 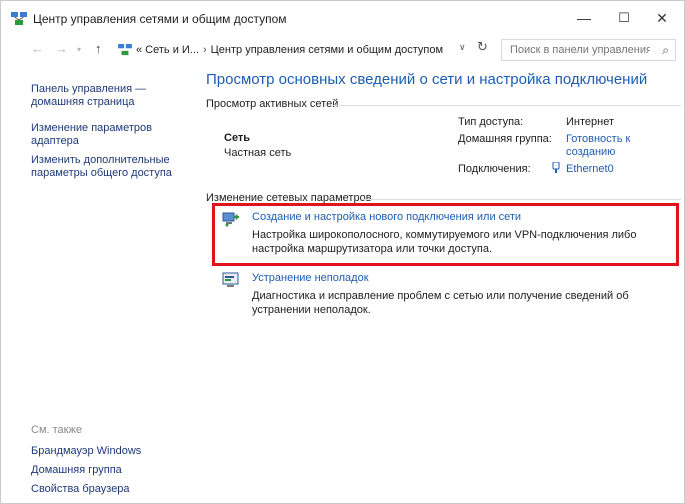 What do you see at coordinates (662, 18) in the screenshot?
I see `close-button: ✕` at bounding box center [662, 18].